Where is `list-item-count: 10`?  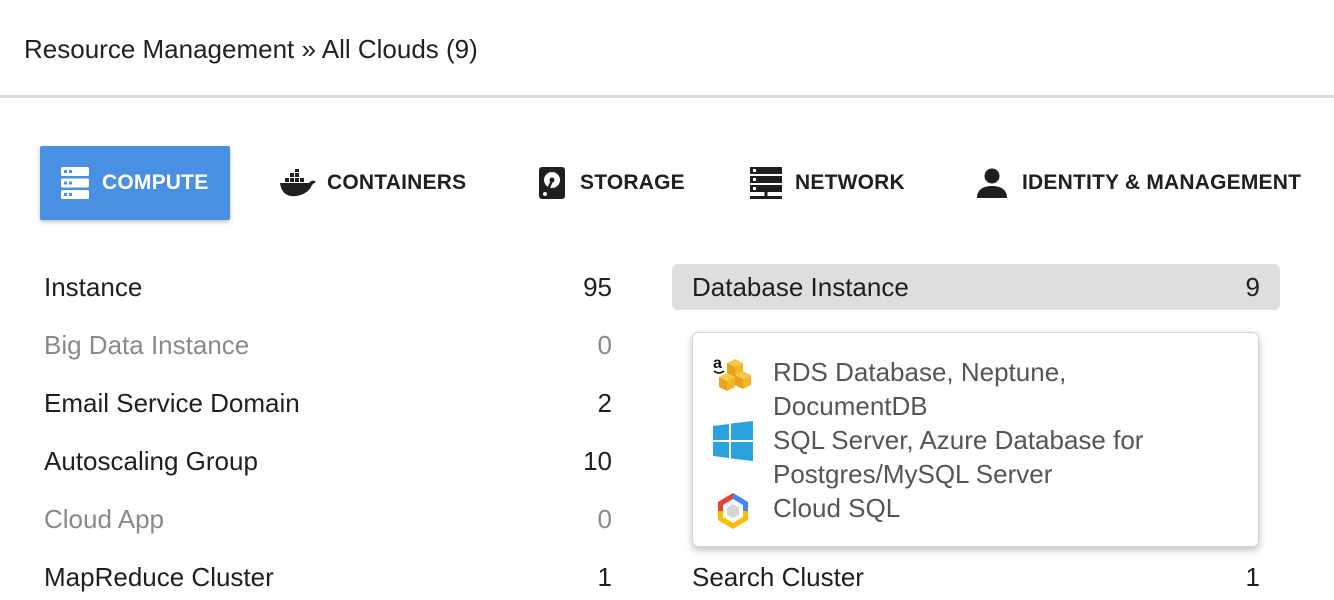 list-item-count: 10 is located at coordinates (597, 460).